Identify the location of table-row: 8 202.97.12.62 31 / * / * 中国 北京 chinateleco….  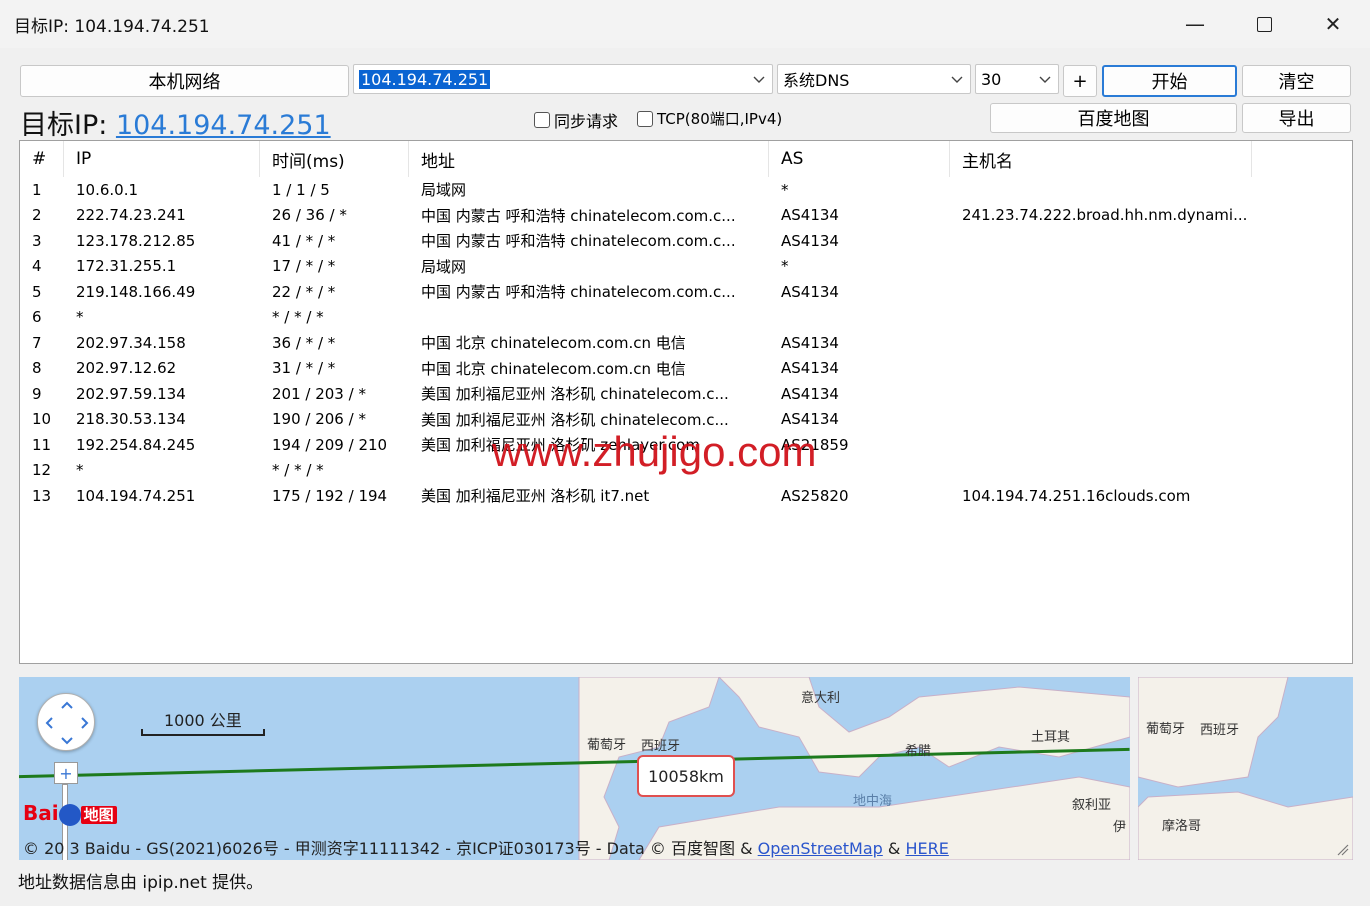
(686, 369).